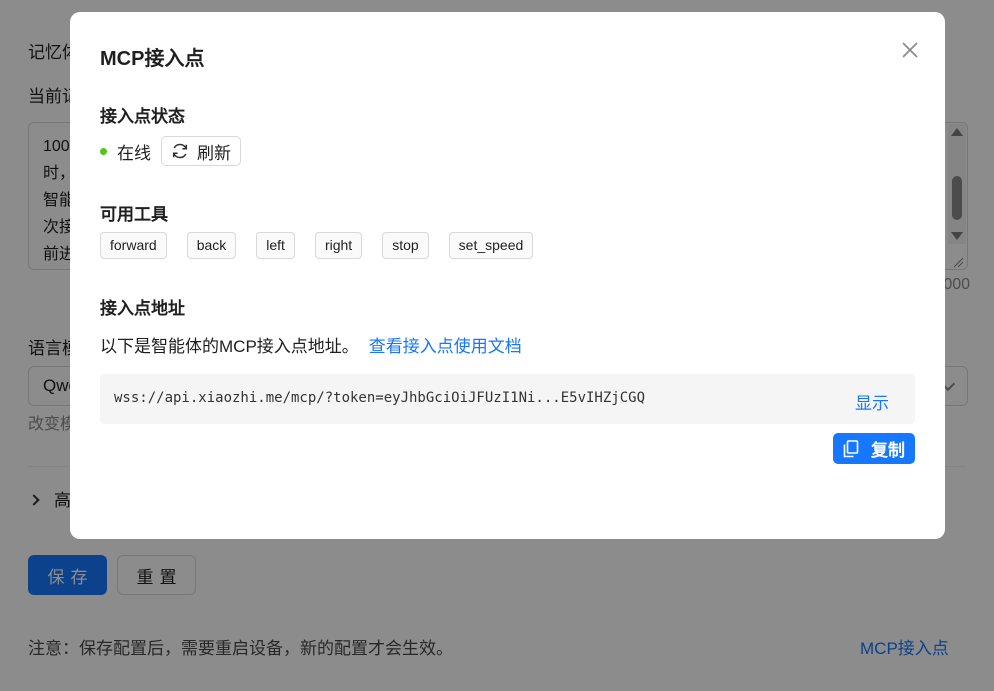 The height and width of the screenshot is (691, 994). What do you see at coordinates (133, 245) in the screenshot?
I see `tool-tag-forward: forward` at bounding box center [133, 245].